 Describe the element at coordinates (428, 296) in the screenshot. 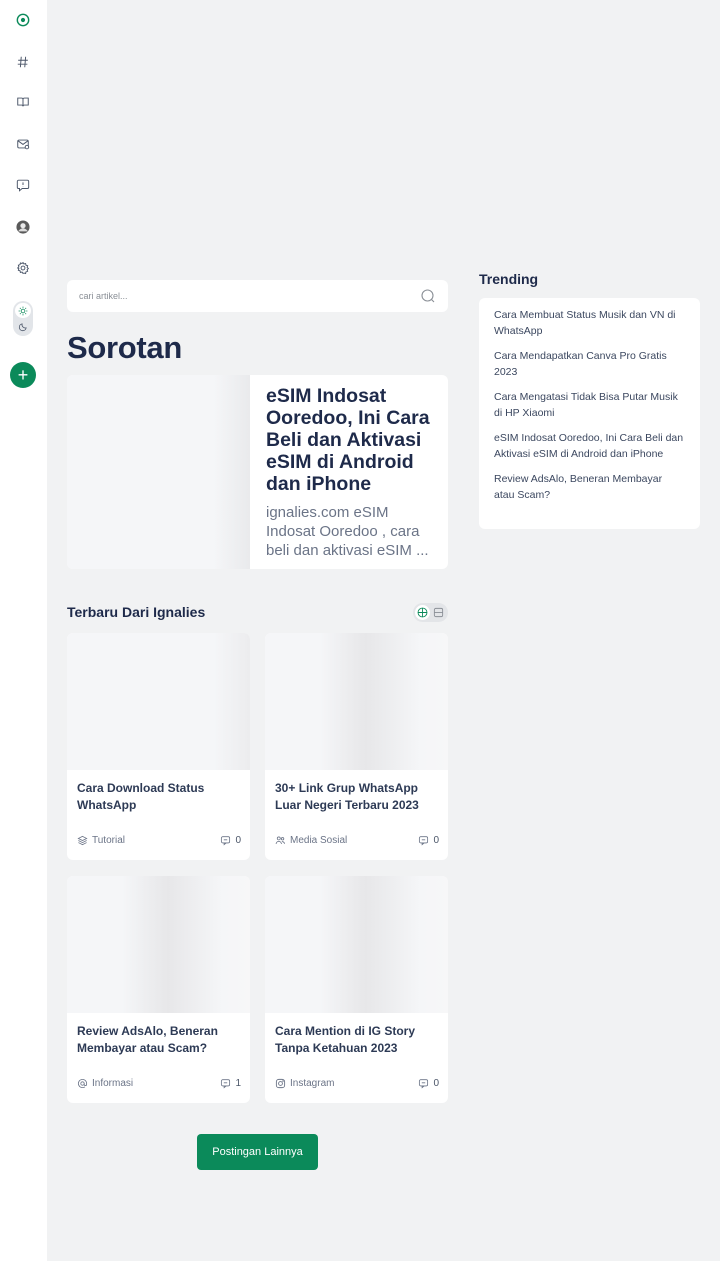

I see `search-icon` at that location.